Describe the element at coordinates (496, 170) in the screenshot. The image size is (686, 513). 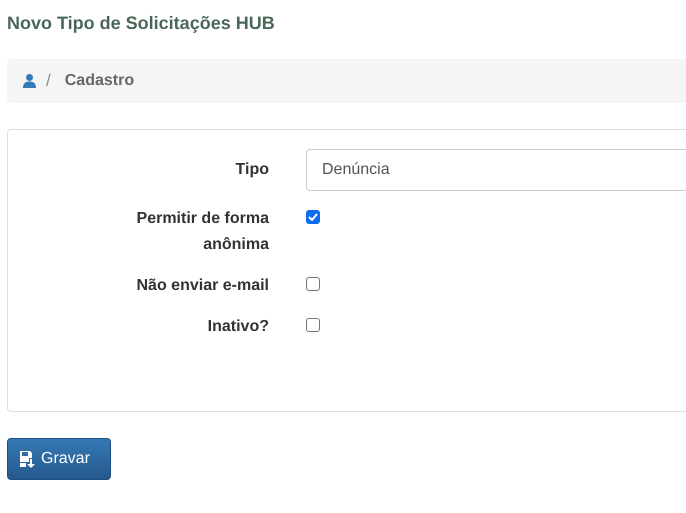
I see `tipo-field: Denúncia` at that location.